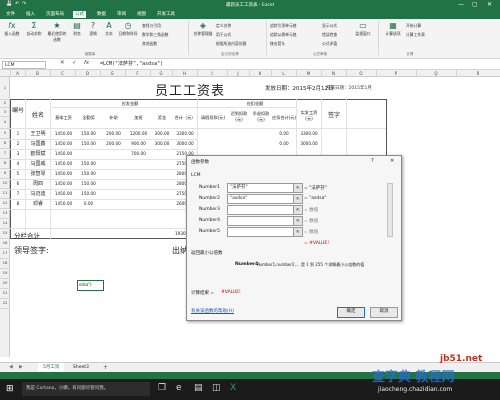 This screenshot has height=400, width=500. Describe the element at coordinates (162, 133) in the screenshot. I see `cell-bonus: 300.00` at that location.